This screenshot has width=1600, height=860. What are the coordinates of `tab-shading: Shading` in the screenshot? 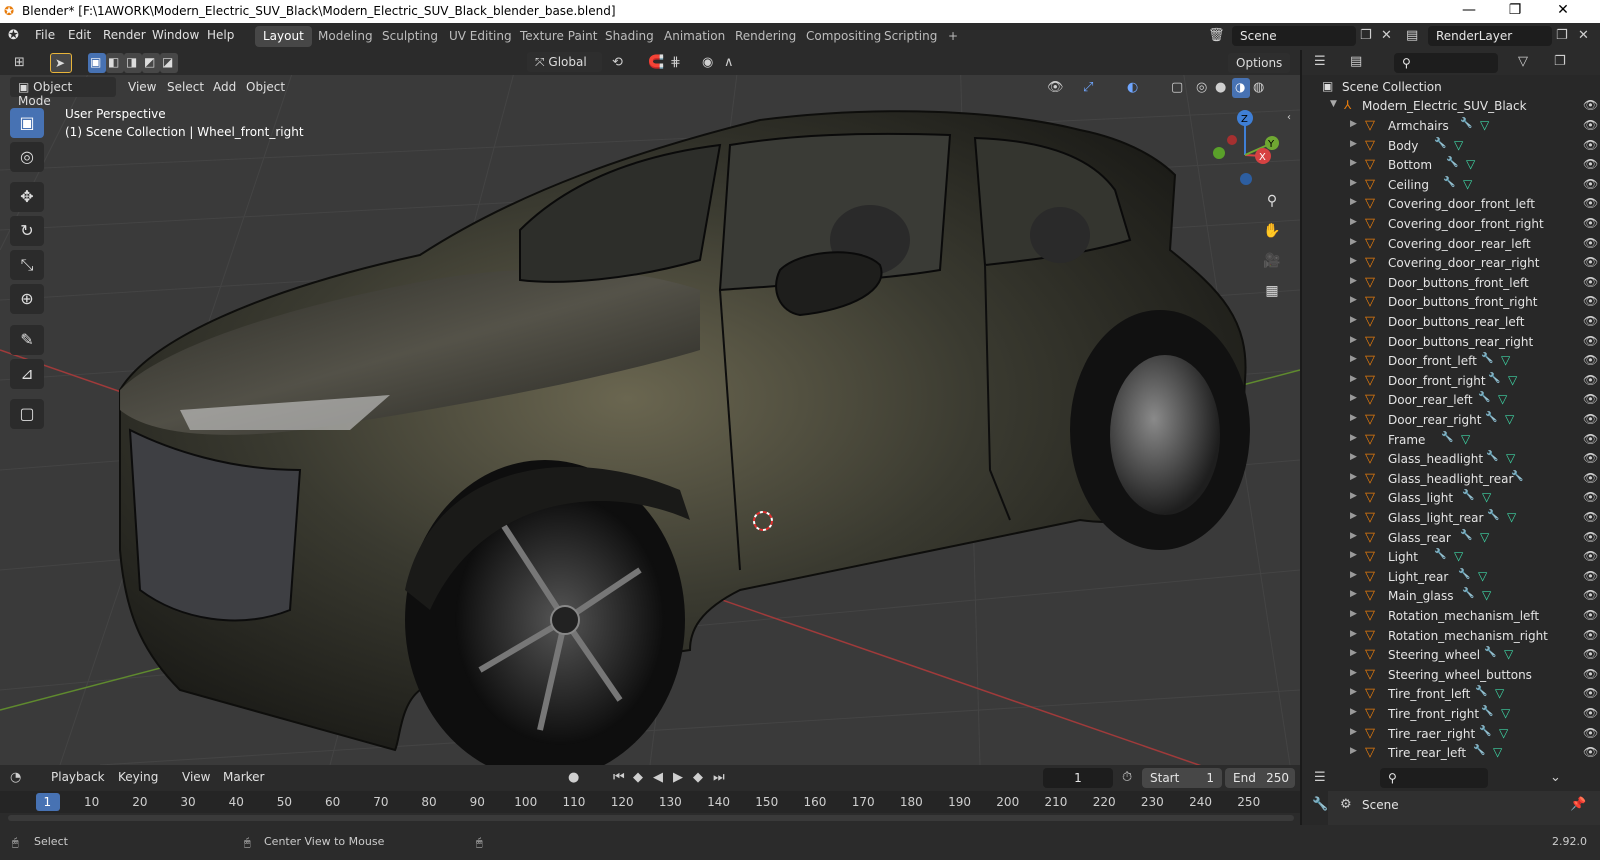 It's located at (629, 36).